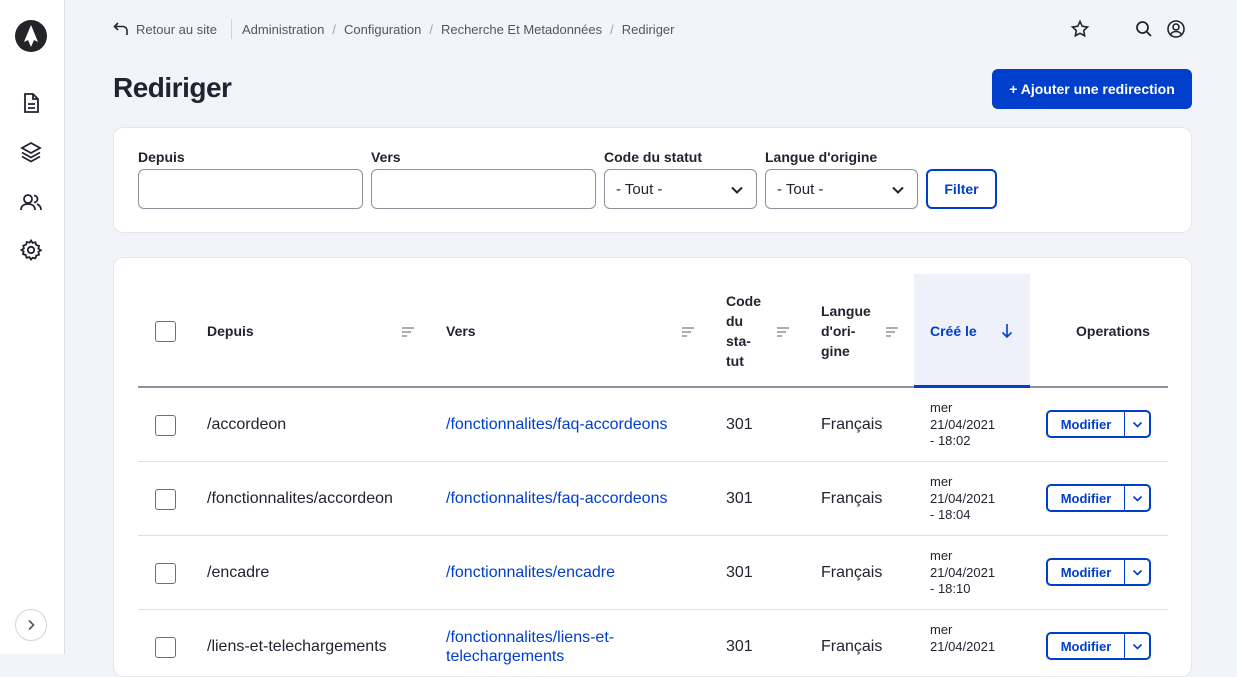 This screenshot has width=1237, height=677. Describe the element at coordinates (841, 189) in the screenshot. I see `language-select: - Tout -` at that location.